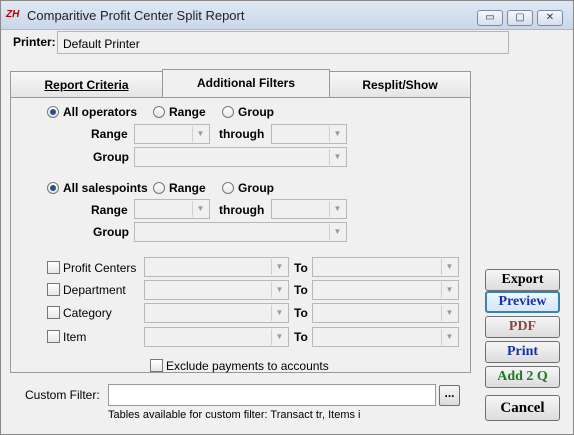 The height and width of the screenshot is (435, 574). I want to click on operators-range-radio, so click(159, 112).